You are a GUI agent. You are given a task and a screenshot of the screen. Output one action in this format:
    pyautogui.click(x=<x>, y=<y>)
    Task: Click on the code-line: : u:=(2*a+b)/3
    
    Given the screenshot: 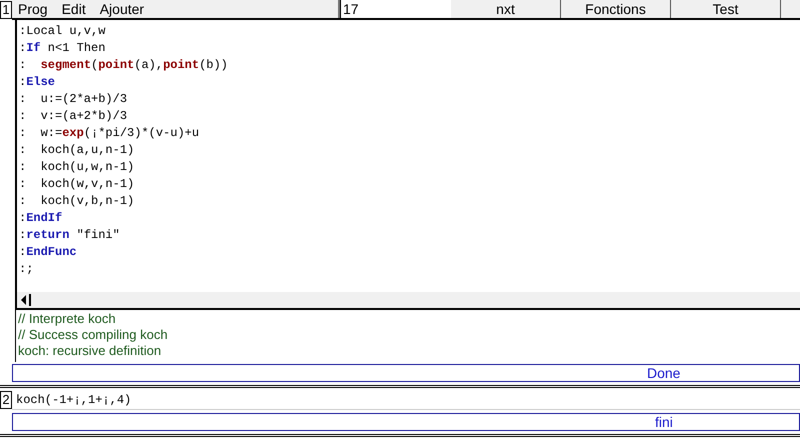 What is the action you would take?
    pyautogui.click(x=73, y=99)
    